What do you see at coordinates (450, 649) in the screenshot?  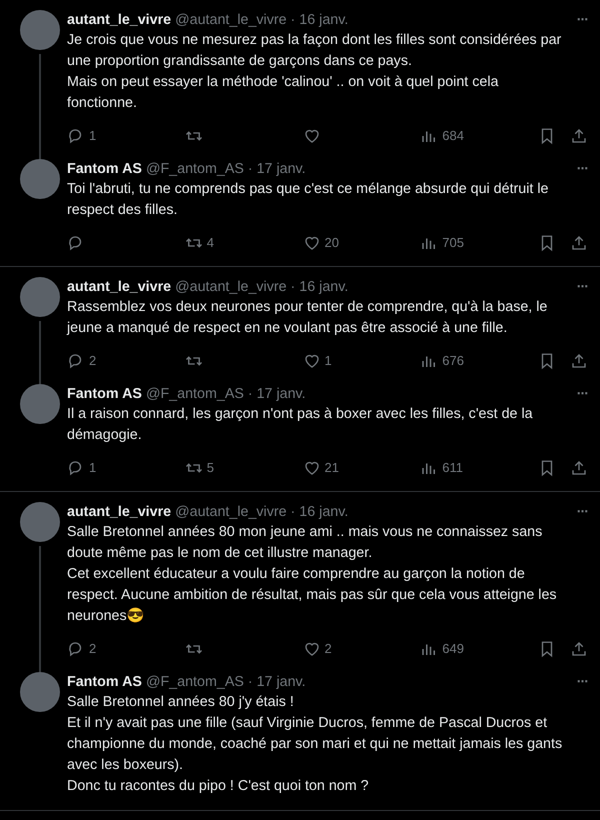 I see `bar-chart-button: 649` at bounding box center [450, 649].